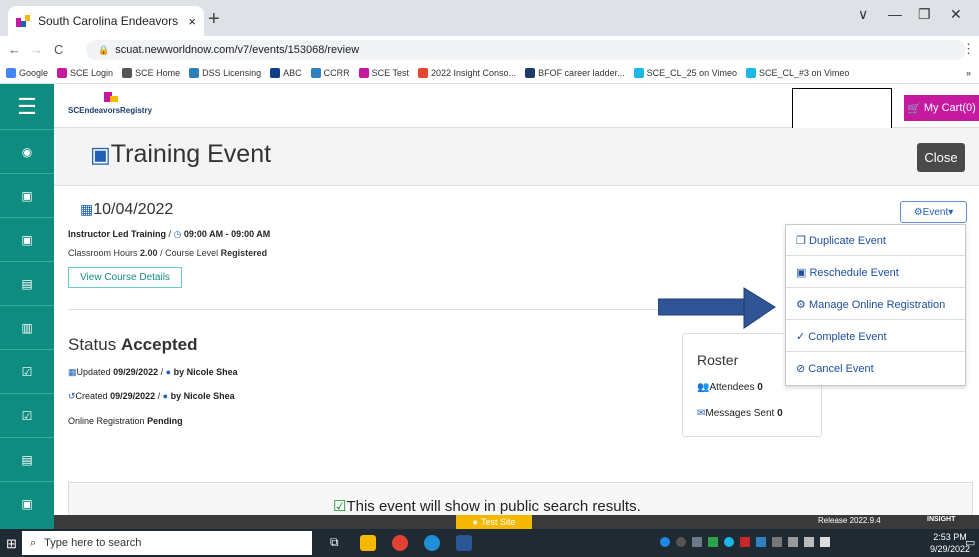 Image resolution: width=979 pixels, height=557 pixels. Describe the element at coordinates (665, 542) in the screenshot. I see `onedrive-icon` at that location.